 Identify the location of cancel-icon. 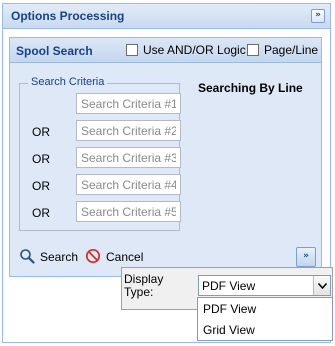
(93, 257).